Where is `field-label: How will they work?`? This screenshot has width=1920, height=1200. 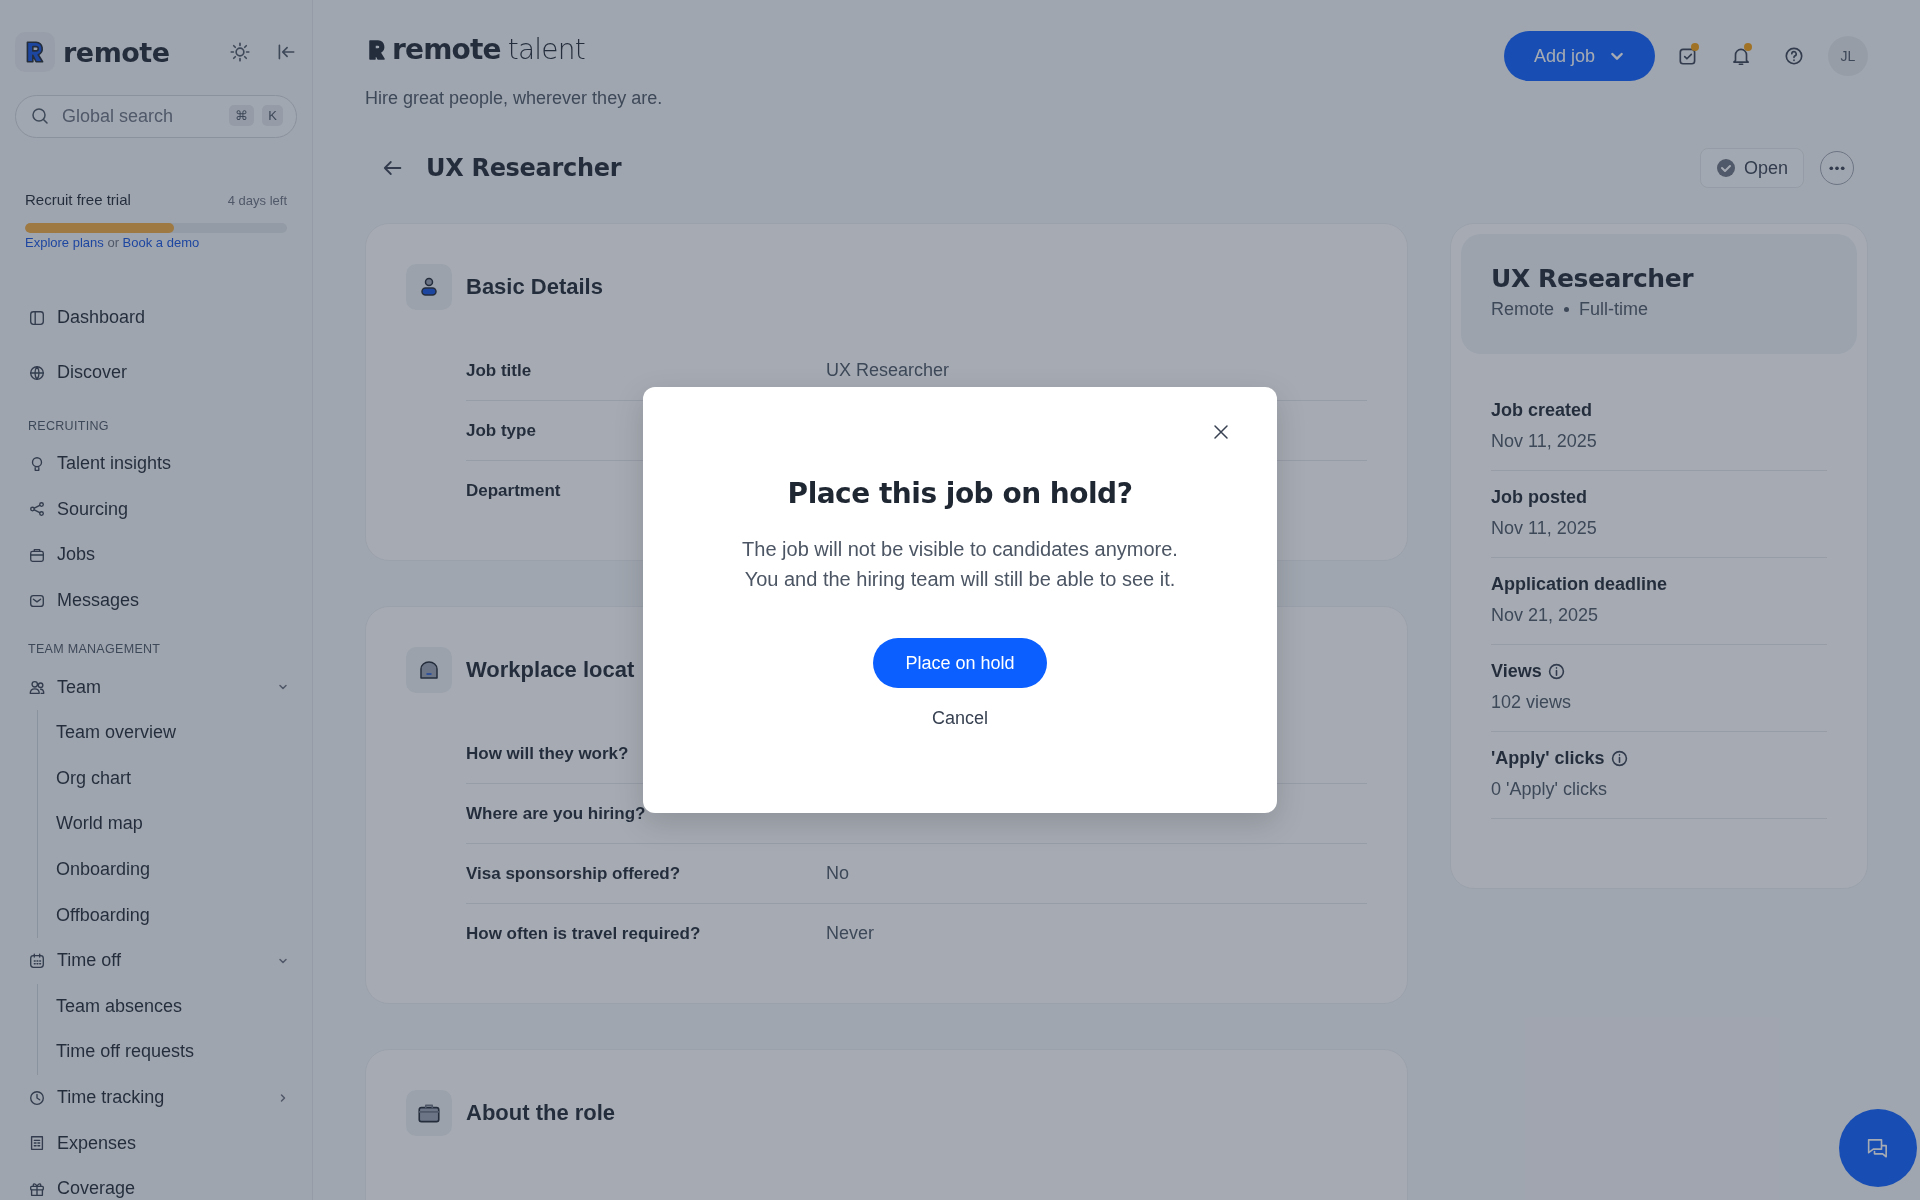 field-label: How will they work? is located at coordinates (548, 753).